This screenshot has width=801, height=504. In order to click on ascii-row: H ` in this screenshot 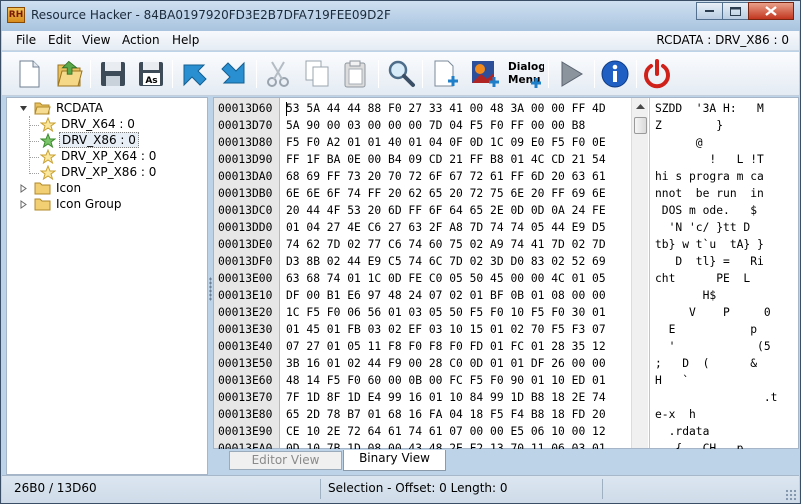, I will do `click(672, 380)`.